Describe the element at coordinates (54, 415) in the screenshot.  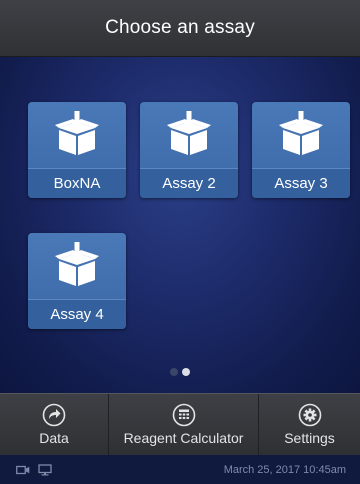
I see `share-arrow-icon` at that location.